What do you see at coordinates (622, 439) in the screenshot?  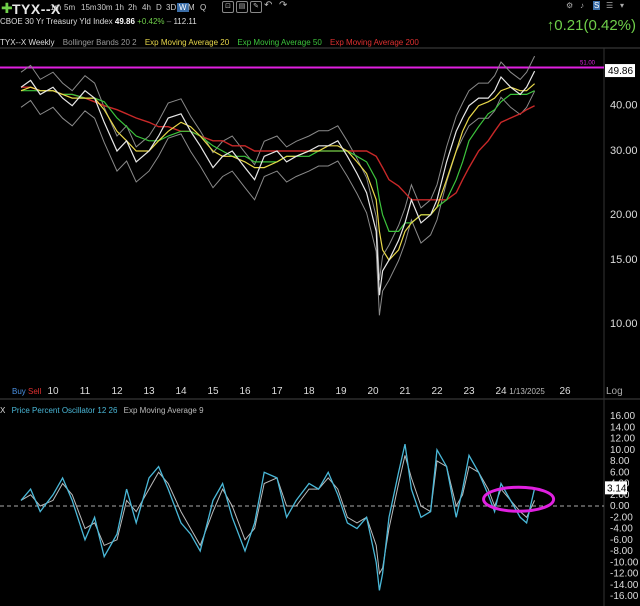 I see `osc-y-tick: 12.00` at bounding box center [622, 439].